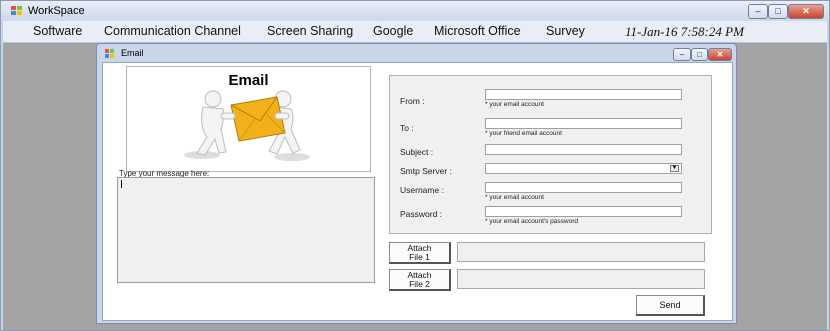 The image size is (830, 331). What do you see at coordinates (419, 257) in the screenshot?
I see `attach-file-1-label-line2: File 1` at bounding box center [419, 257].